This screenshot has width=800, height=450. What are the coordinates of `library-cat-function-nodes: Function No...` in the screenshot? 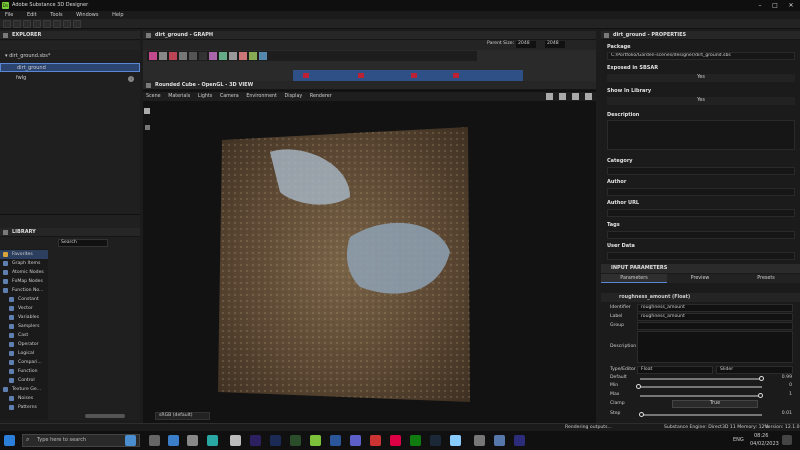 It's located at (24, 290).